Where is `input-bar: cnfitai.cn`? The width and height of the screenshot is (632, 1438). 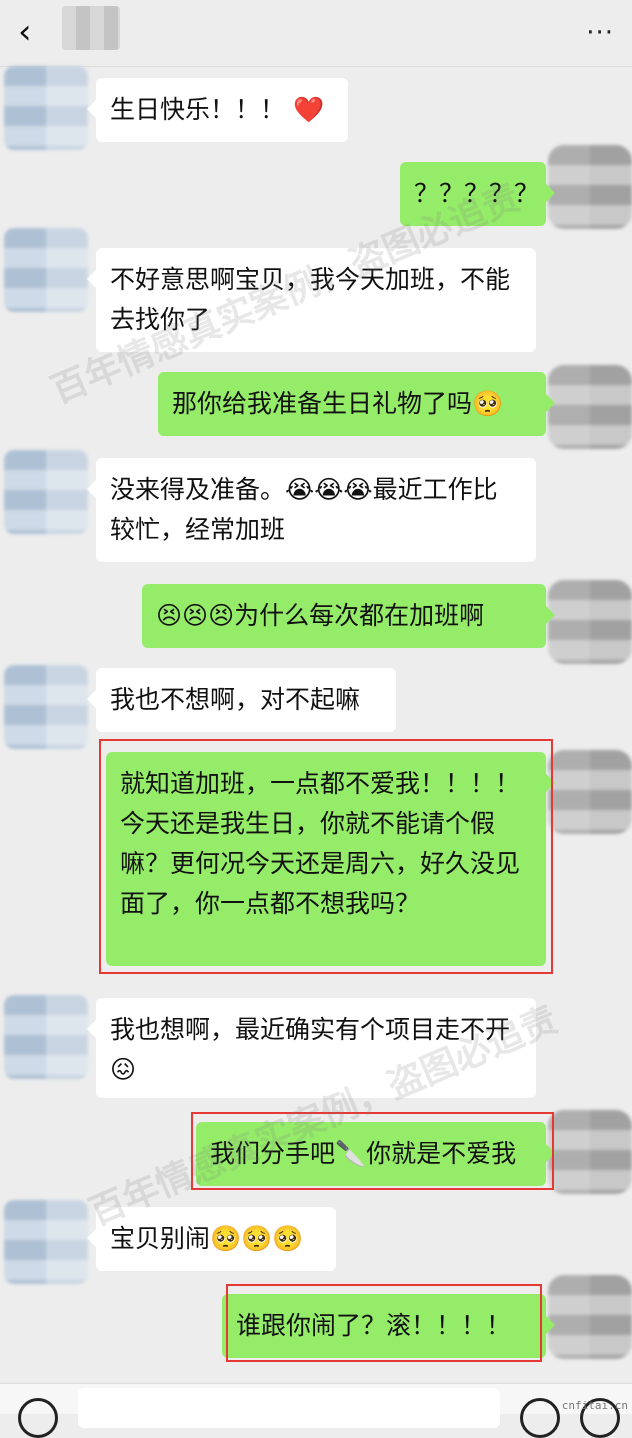
input-bar: cnfitai.cn is located at coordinates (316, 1410).